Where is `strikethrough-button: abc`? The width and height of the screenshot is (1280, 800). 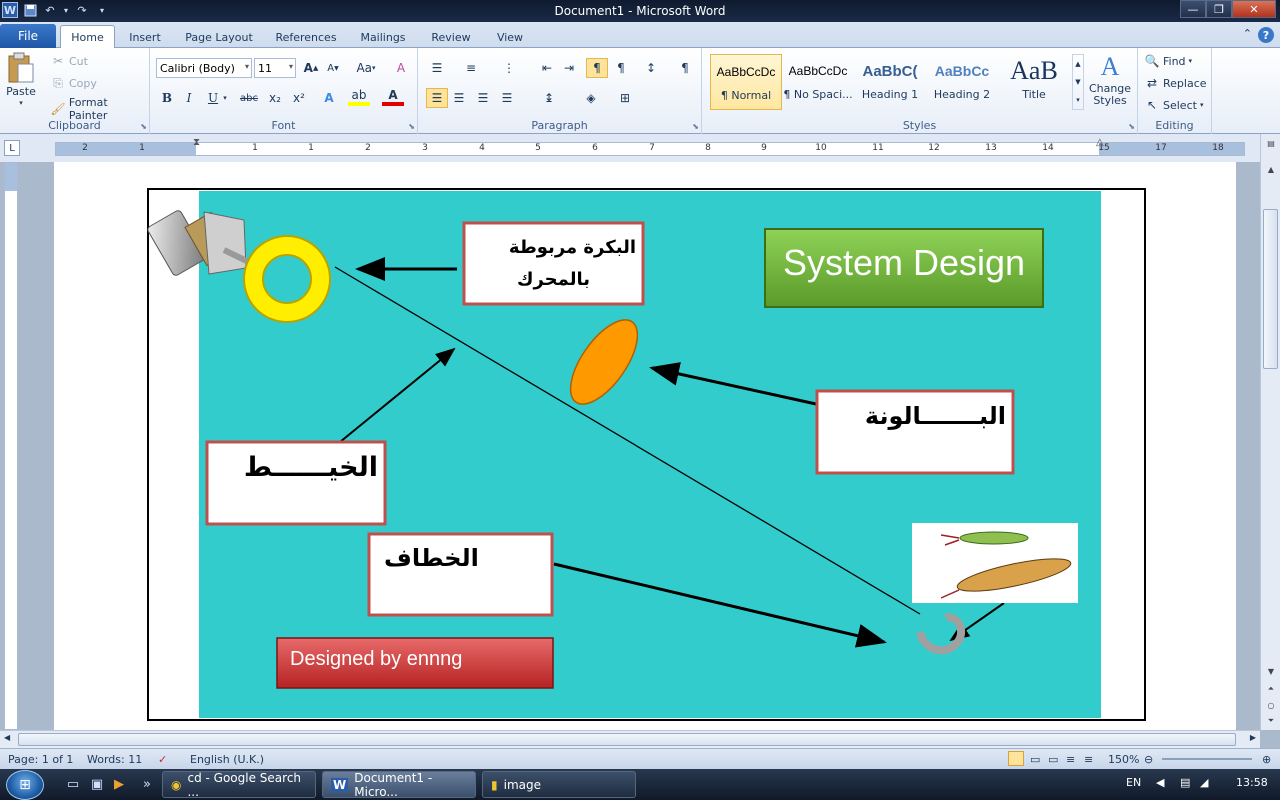 strikethrough-button: abc is located at coordinates (249, 98).